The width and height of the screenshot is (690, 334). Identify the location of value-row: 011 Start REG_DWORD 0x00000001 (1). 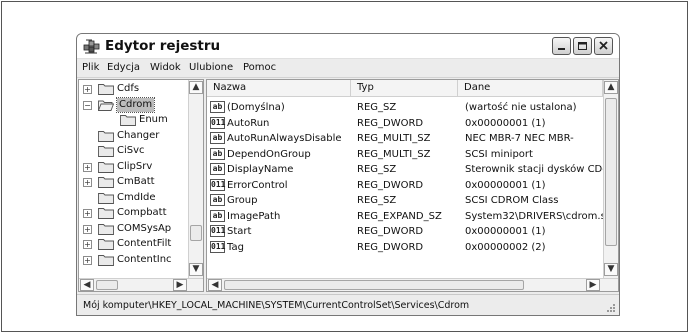
(405, 231).